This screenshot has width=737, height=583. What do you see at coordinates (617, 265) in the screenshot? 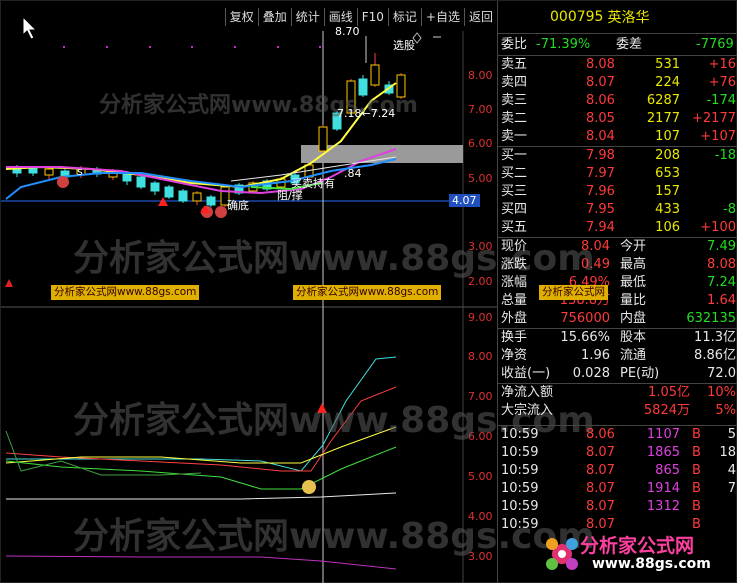
I see `quote-row: 涨跌 0.49 最高 8.08` at bounding box center [617, 265].